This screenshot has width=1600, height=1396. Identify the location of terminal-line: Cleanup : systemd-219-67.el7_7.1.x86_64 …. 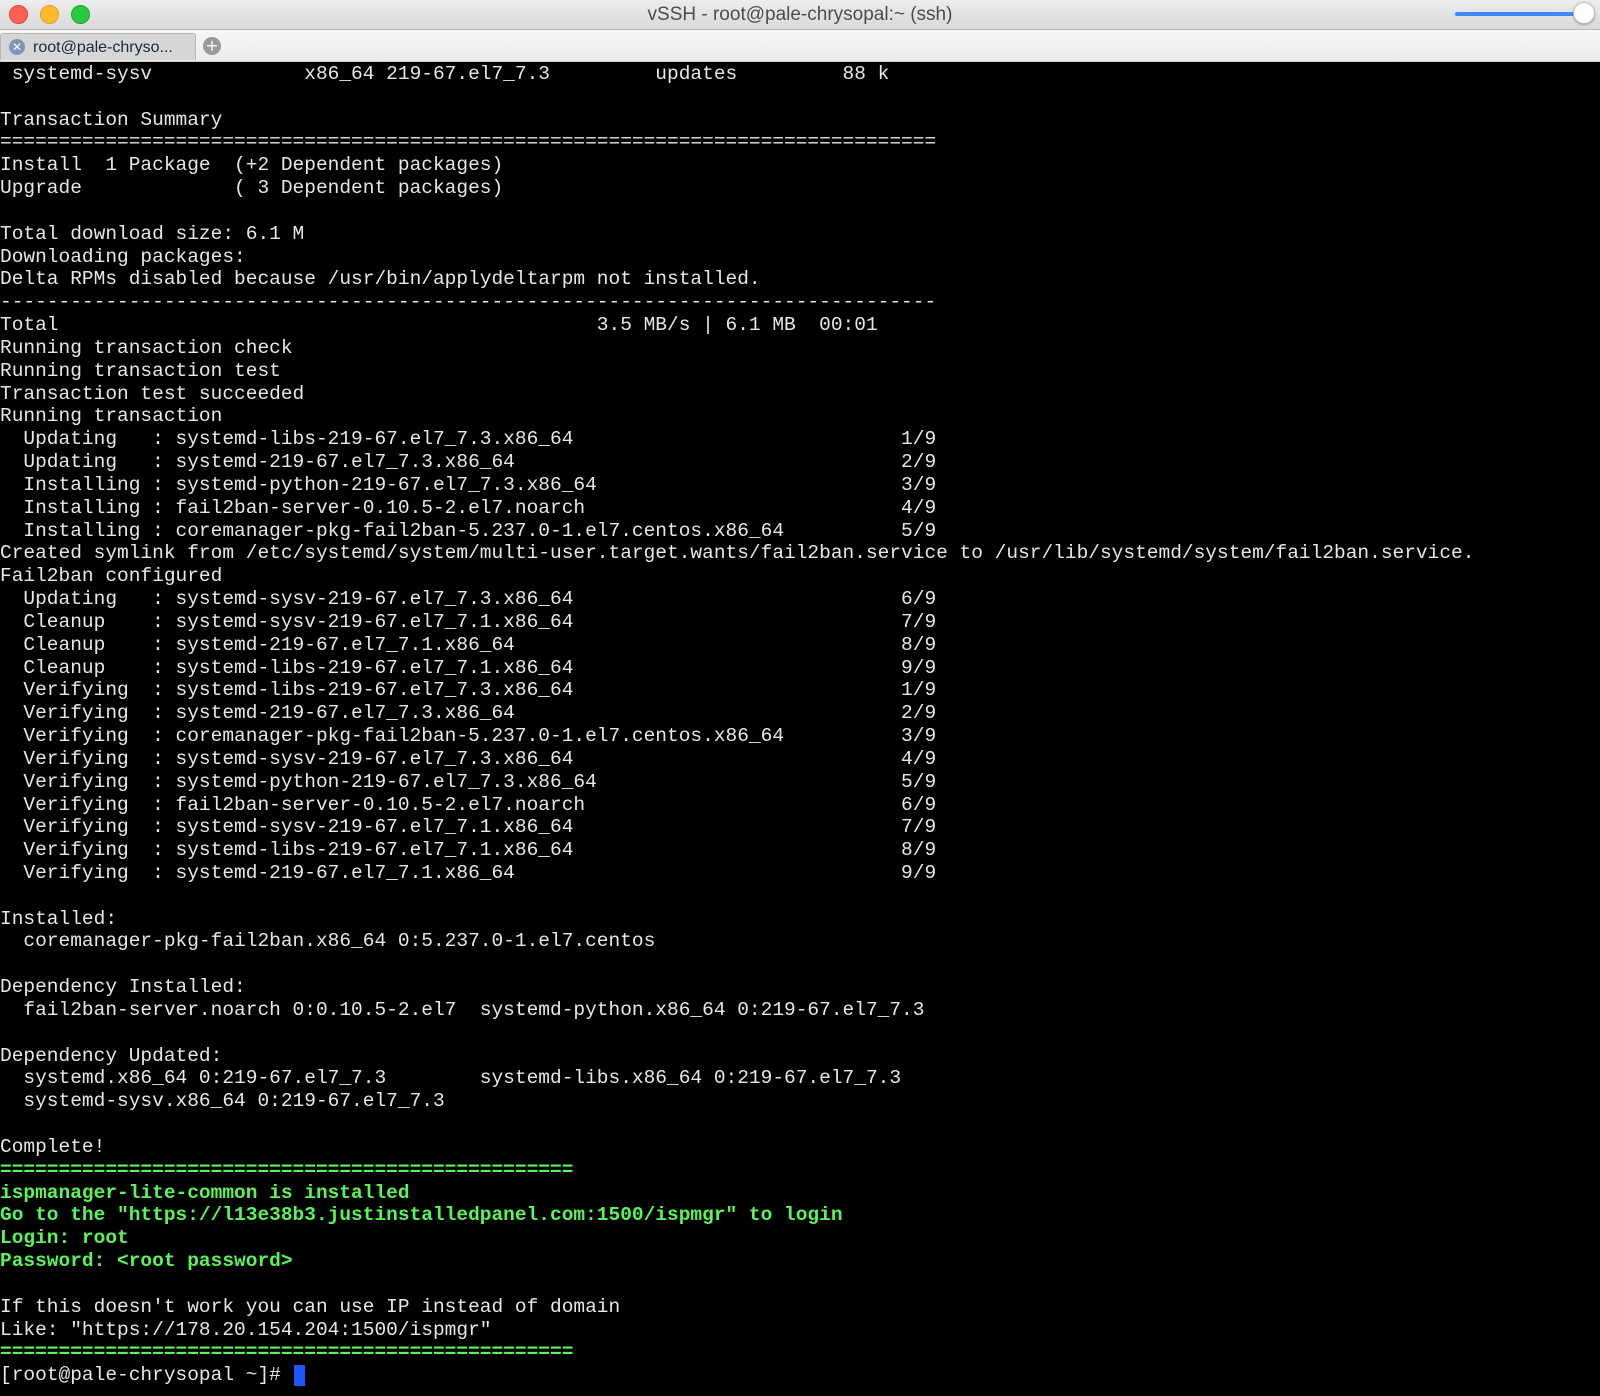
(468, 644).